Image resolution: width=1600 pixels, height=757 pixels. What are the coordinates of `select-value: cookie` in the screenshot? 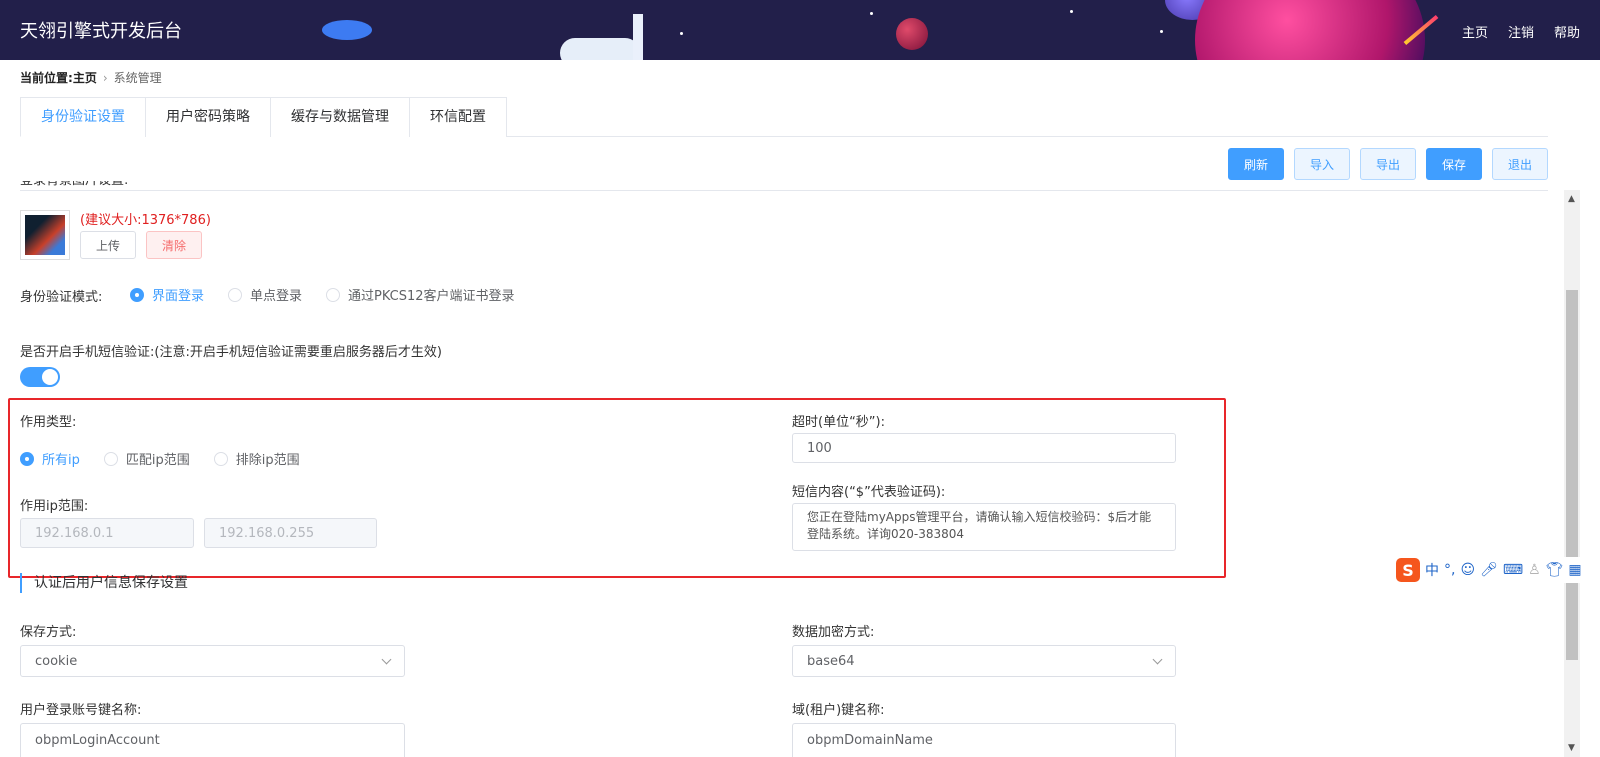 It's located at (56, 661).